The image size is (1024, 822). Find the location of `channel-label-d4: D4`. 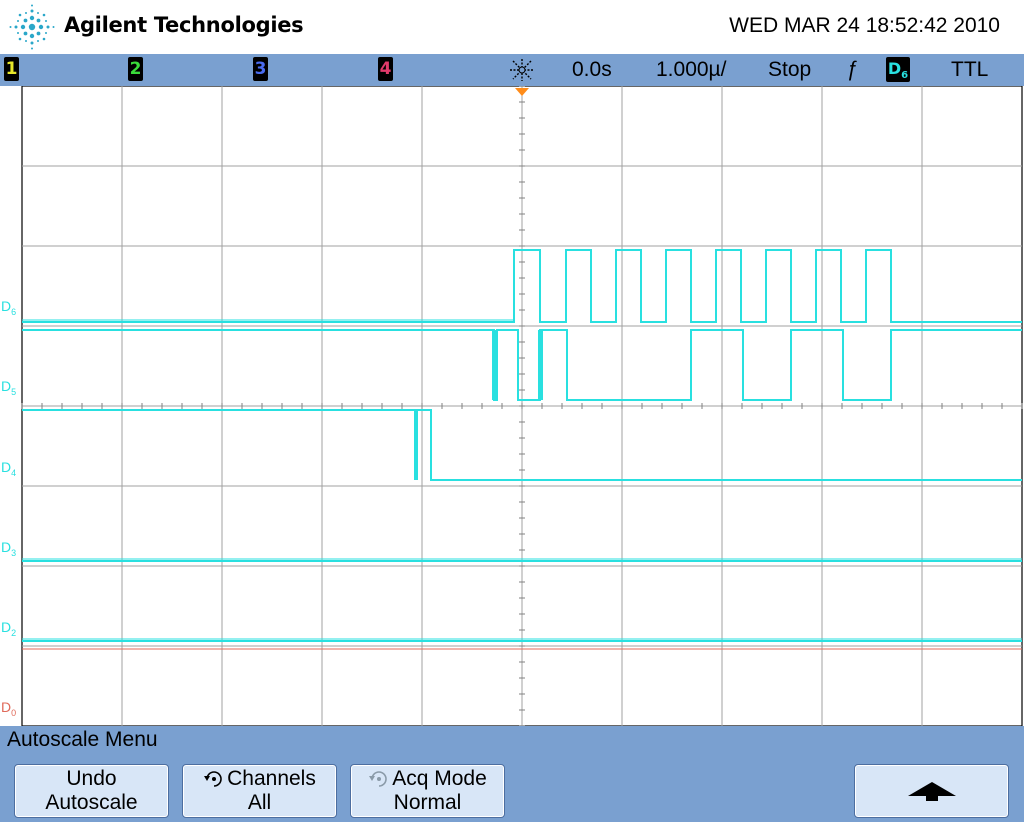

channel-label-d4: D4 is located at coordinates (8, 468).